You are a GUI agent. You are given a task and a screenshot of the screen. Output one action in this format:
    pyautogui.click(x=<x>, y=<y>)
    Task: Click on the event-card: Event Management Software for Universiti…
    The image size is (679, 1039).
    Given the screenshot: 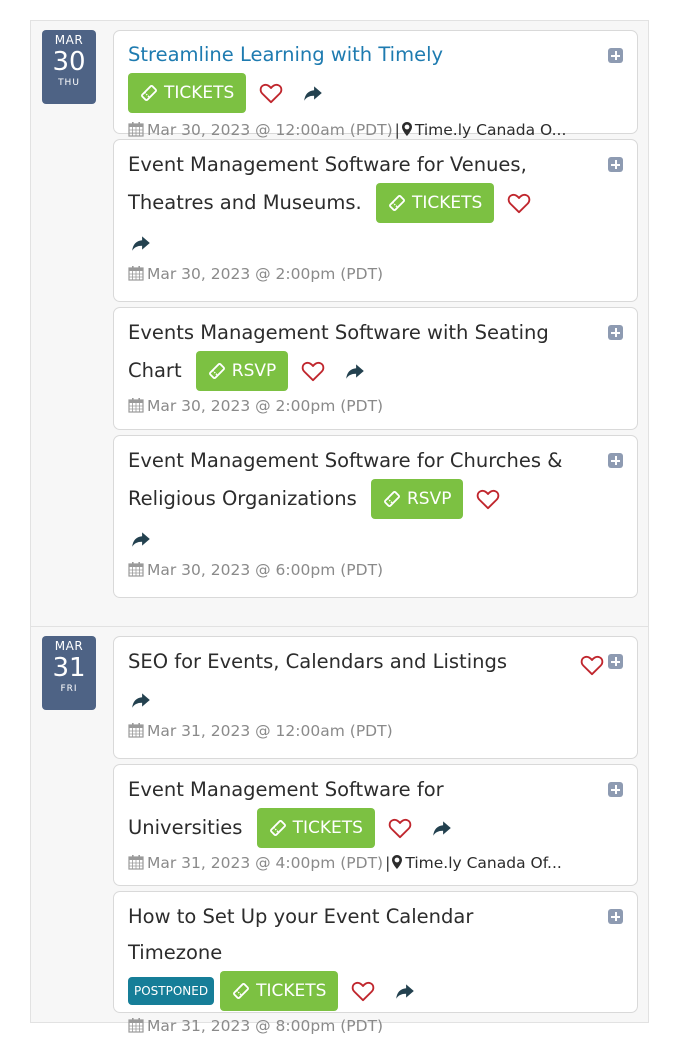 What is the action you would take?
    pyautogui.click(x=375, y=825)
    